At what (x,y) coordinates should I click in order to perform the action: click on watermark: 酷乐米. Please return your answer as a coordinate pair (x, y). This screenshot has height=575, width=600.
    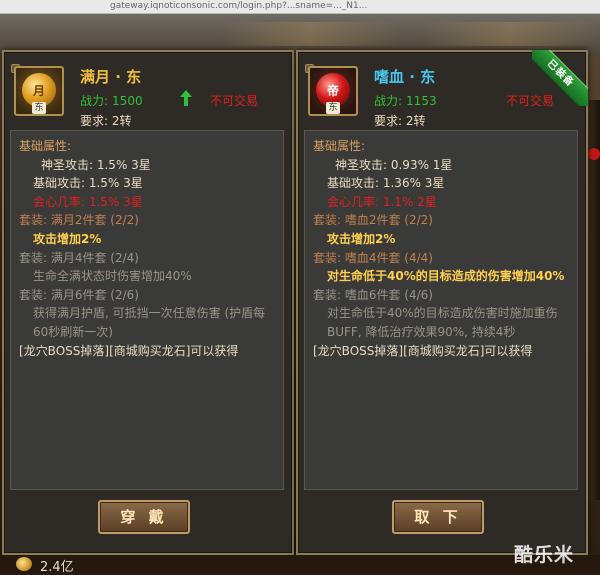
    Looking at the image, I should click on (544, 555).